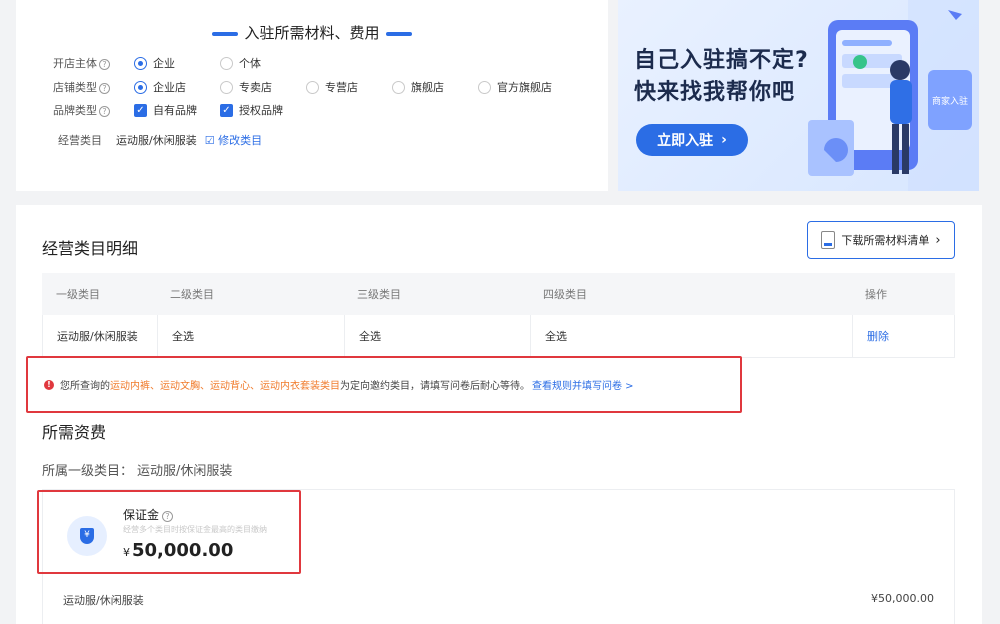  I want to click on warning-icon: !, so click(49, 384).